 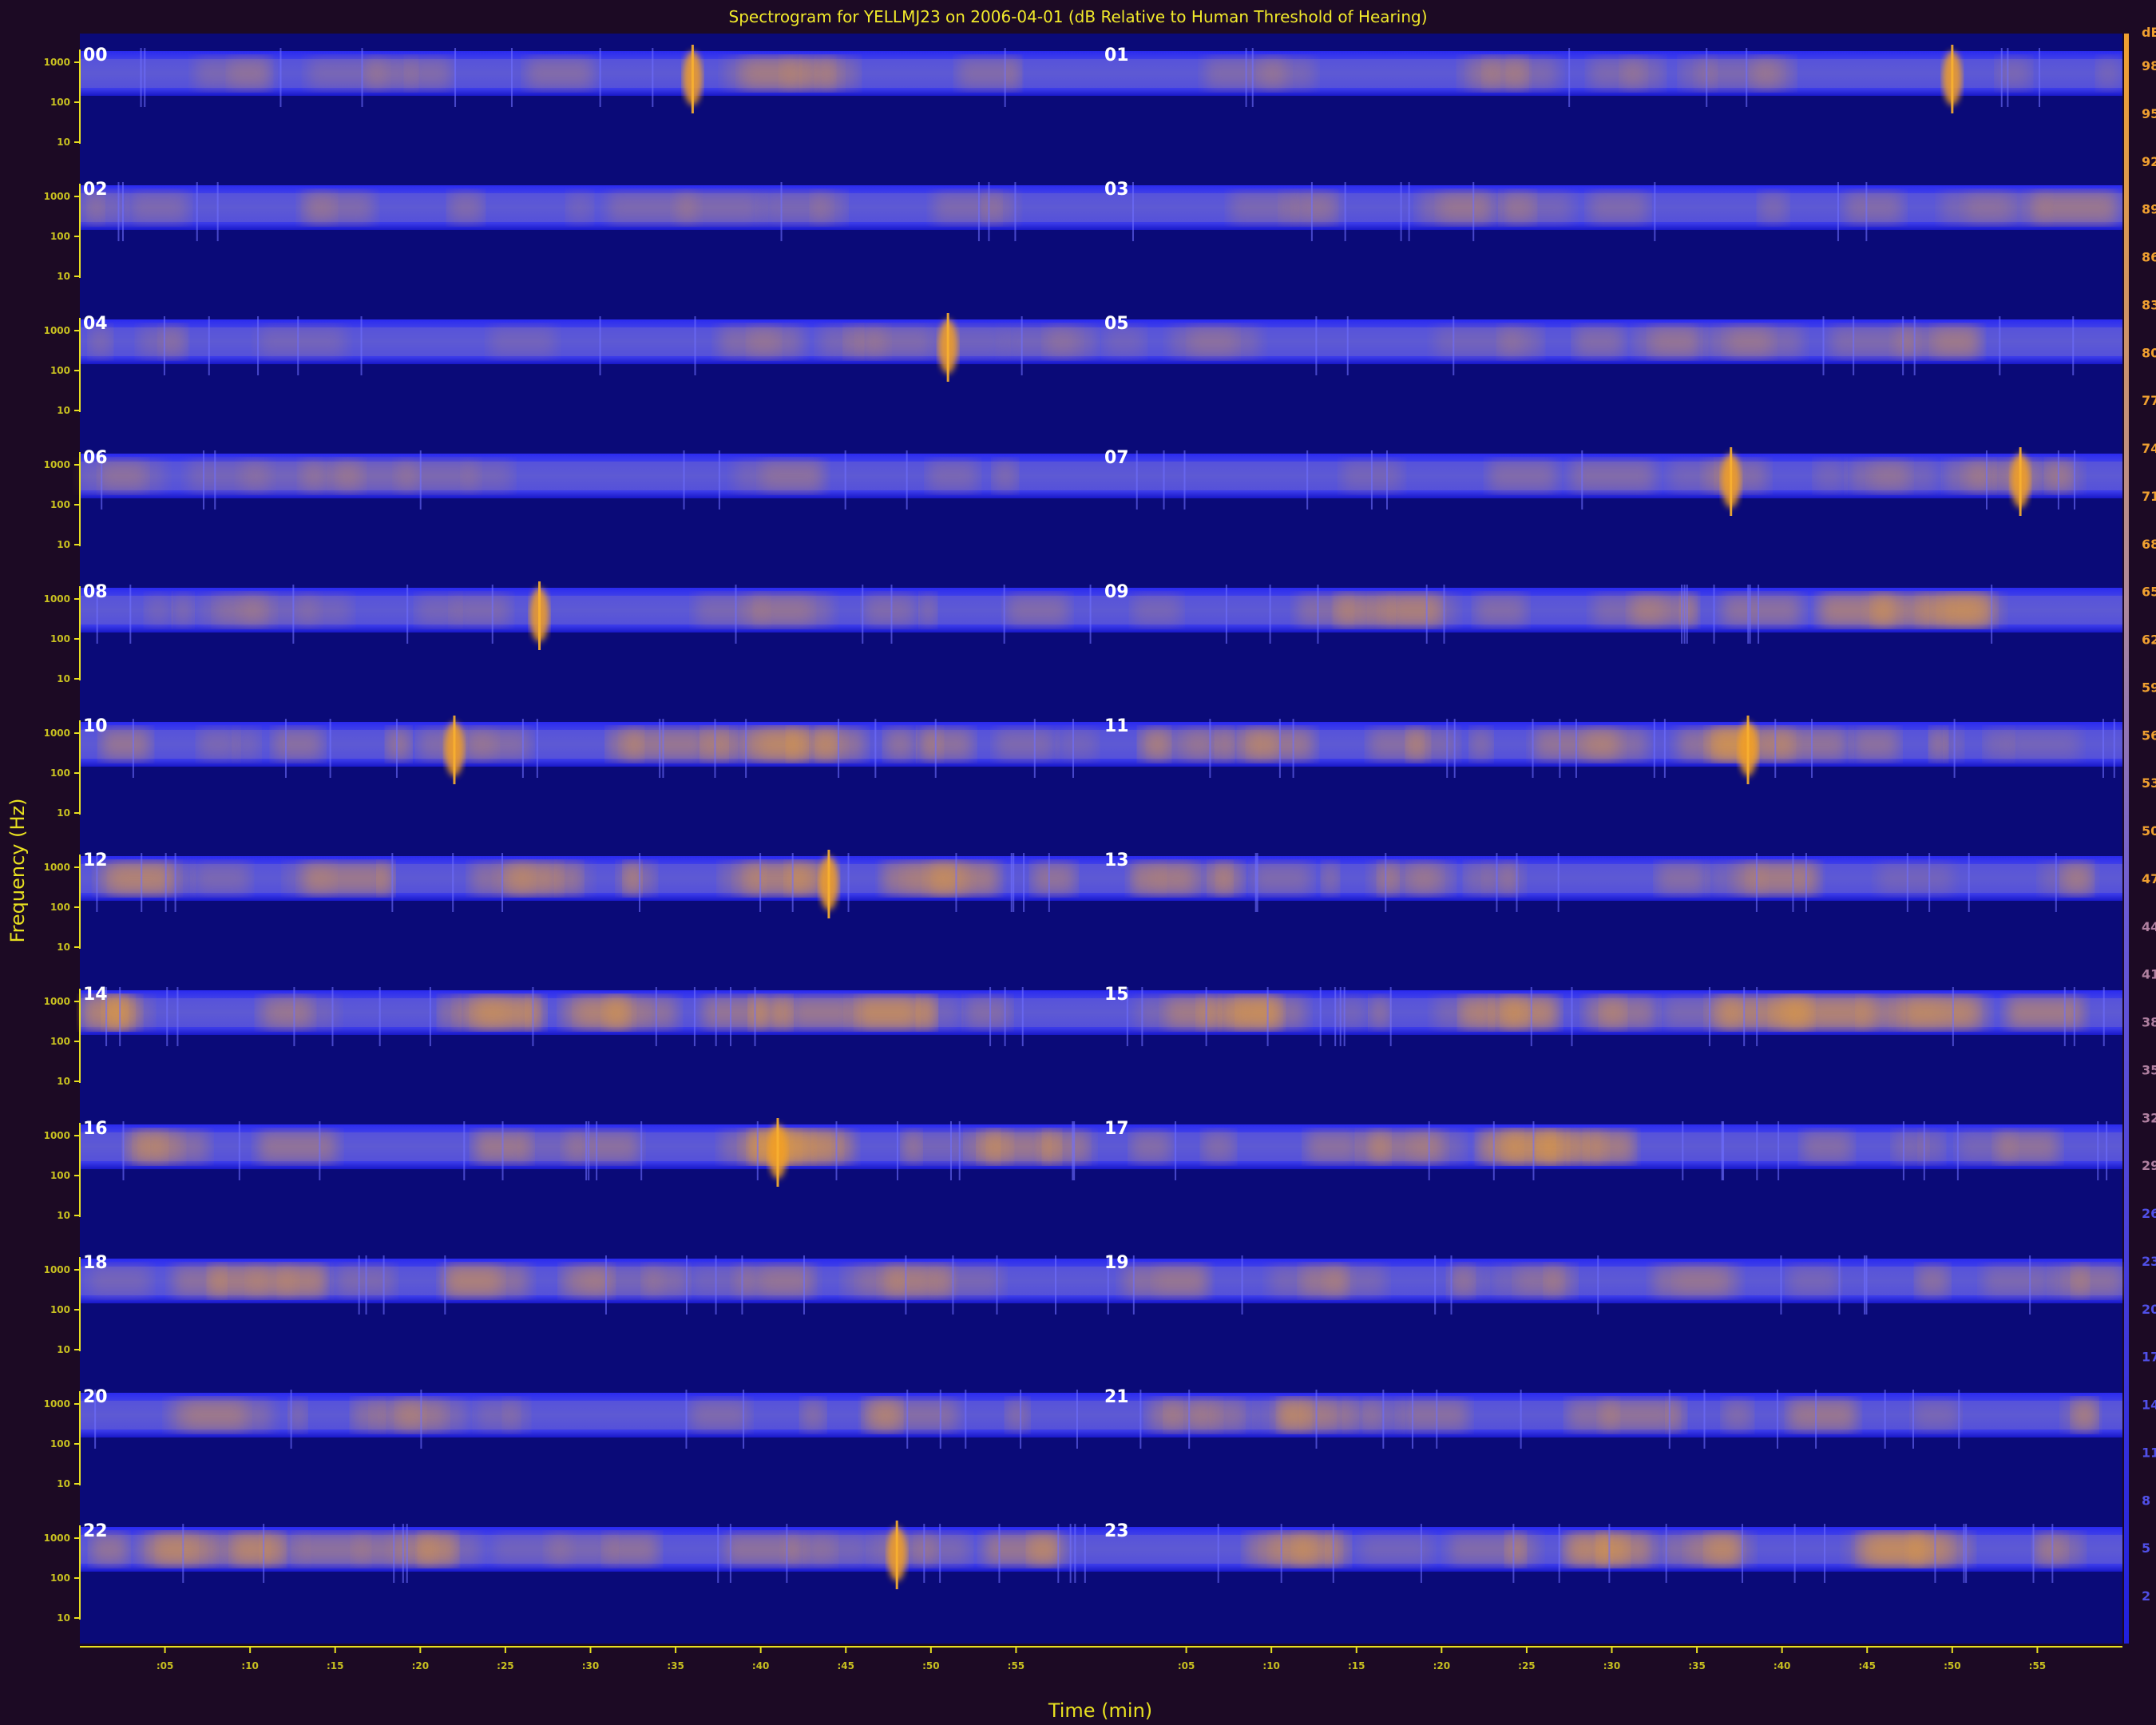 What do you see at coordinates (2149, 1117) in the screenshot?
I see `colorbar-tick-label: 32` at bounding box center [2149, 1117].